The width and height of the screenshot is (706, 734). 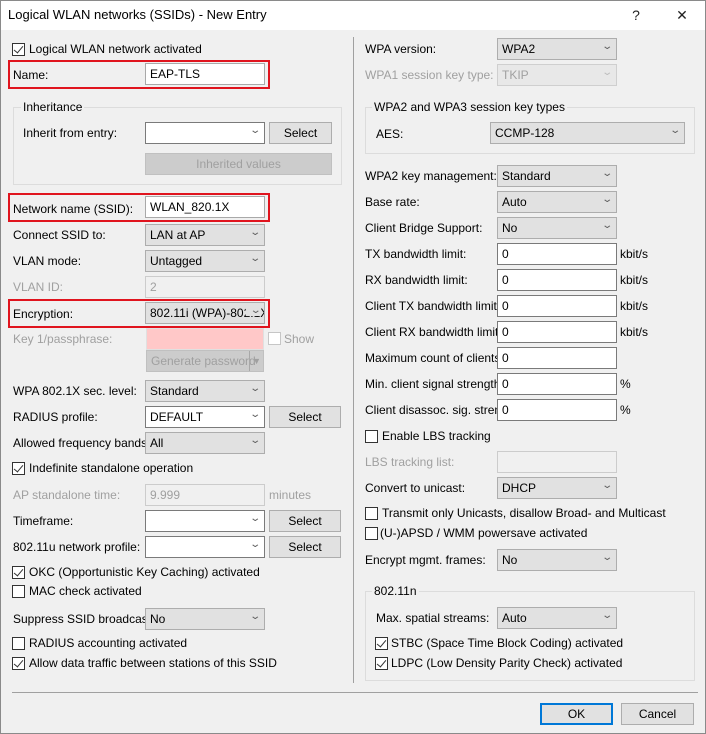 I want to click on inherited-values-button: Inherited values, so click(x=238, y=164).